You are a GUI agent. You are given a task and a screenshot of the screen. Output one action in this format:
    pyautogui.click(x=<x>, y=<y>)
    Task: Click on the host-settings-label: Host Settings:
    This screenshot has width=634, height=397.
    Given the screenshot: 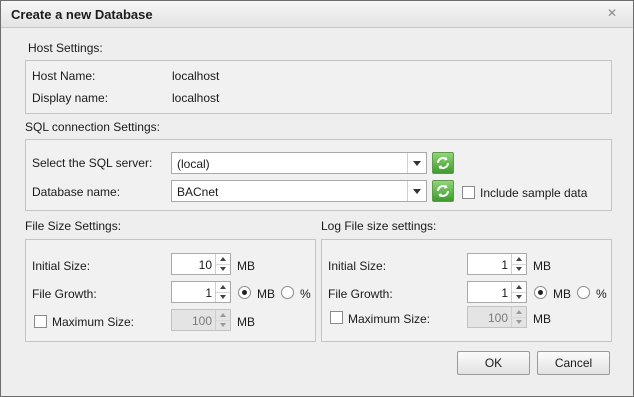 What is the action you would take?
    pyautogui.click(x=65, y=48)
    